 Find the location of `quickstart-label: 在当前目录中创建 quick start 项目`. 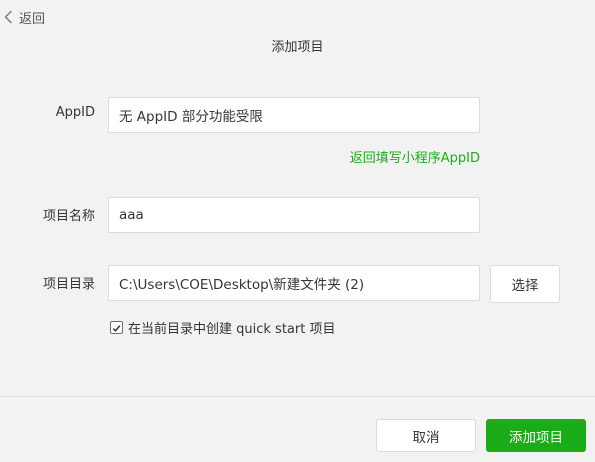

quickstart-label: 在当前目录中创建 quick start 项目 is located at coordinates (232, 329).